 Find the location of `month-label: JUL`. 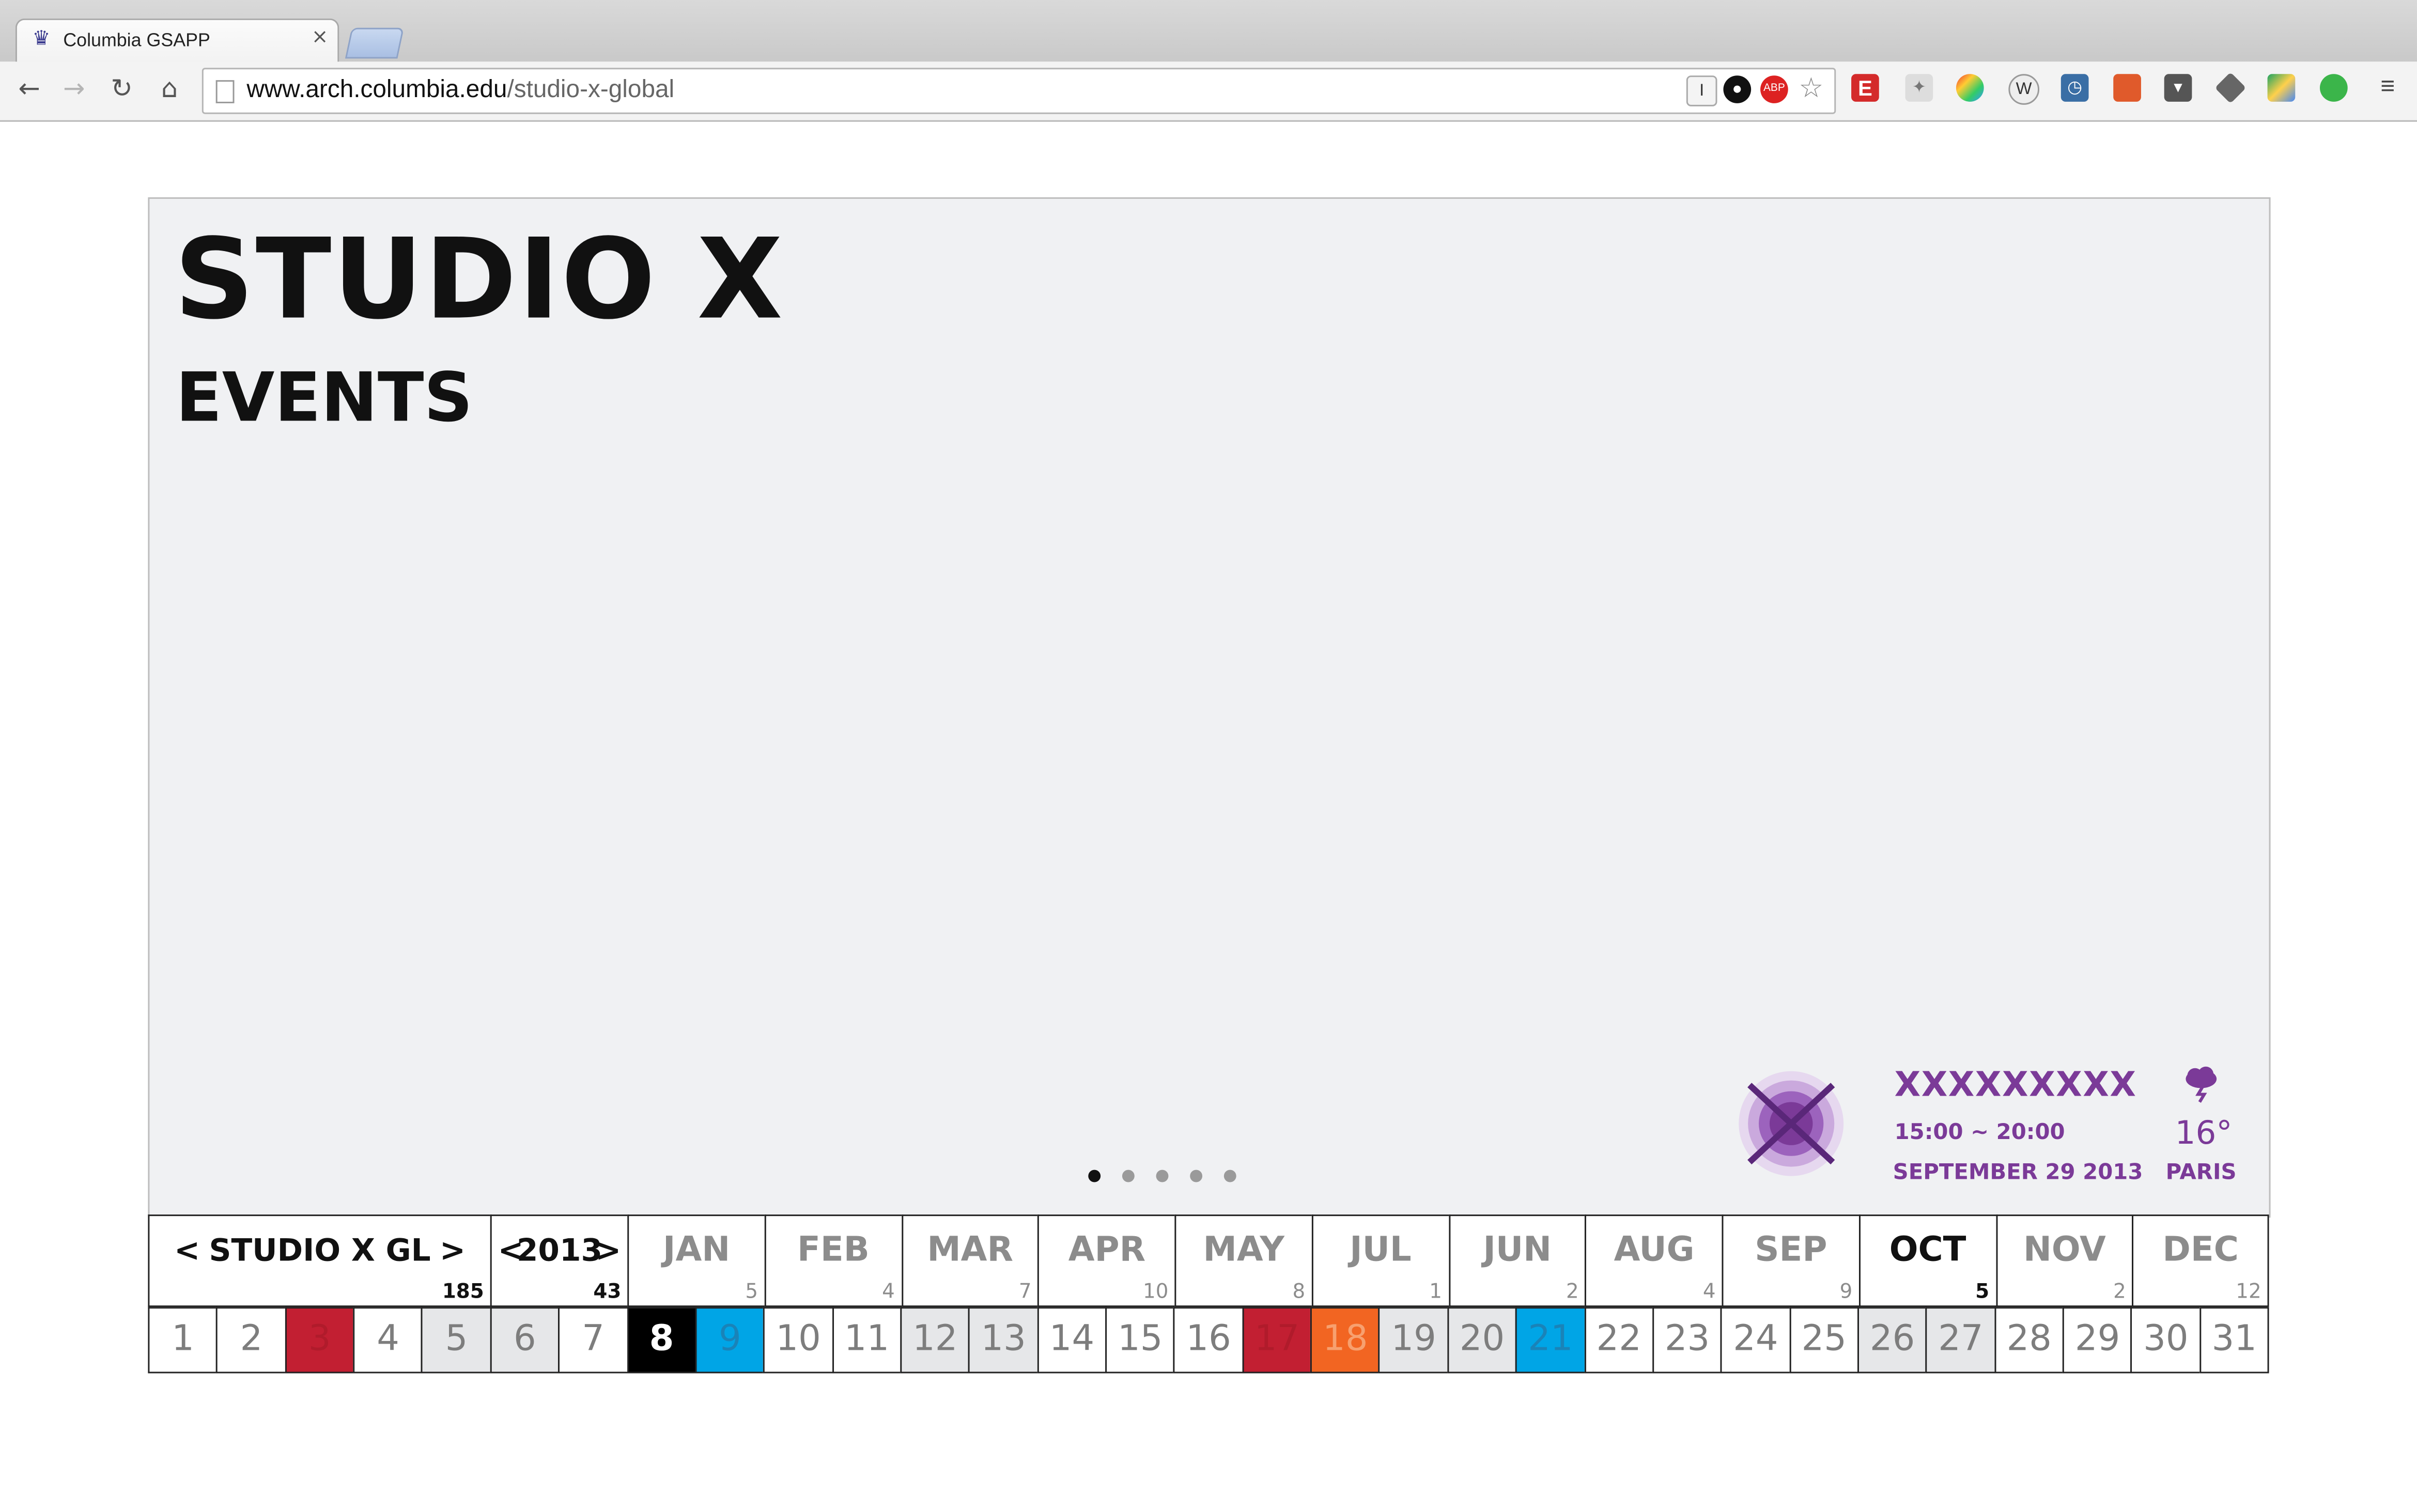

month-label: JUL is located at coordinates (1381, 1251).